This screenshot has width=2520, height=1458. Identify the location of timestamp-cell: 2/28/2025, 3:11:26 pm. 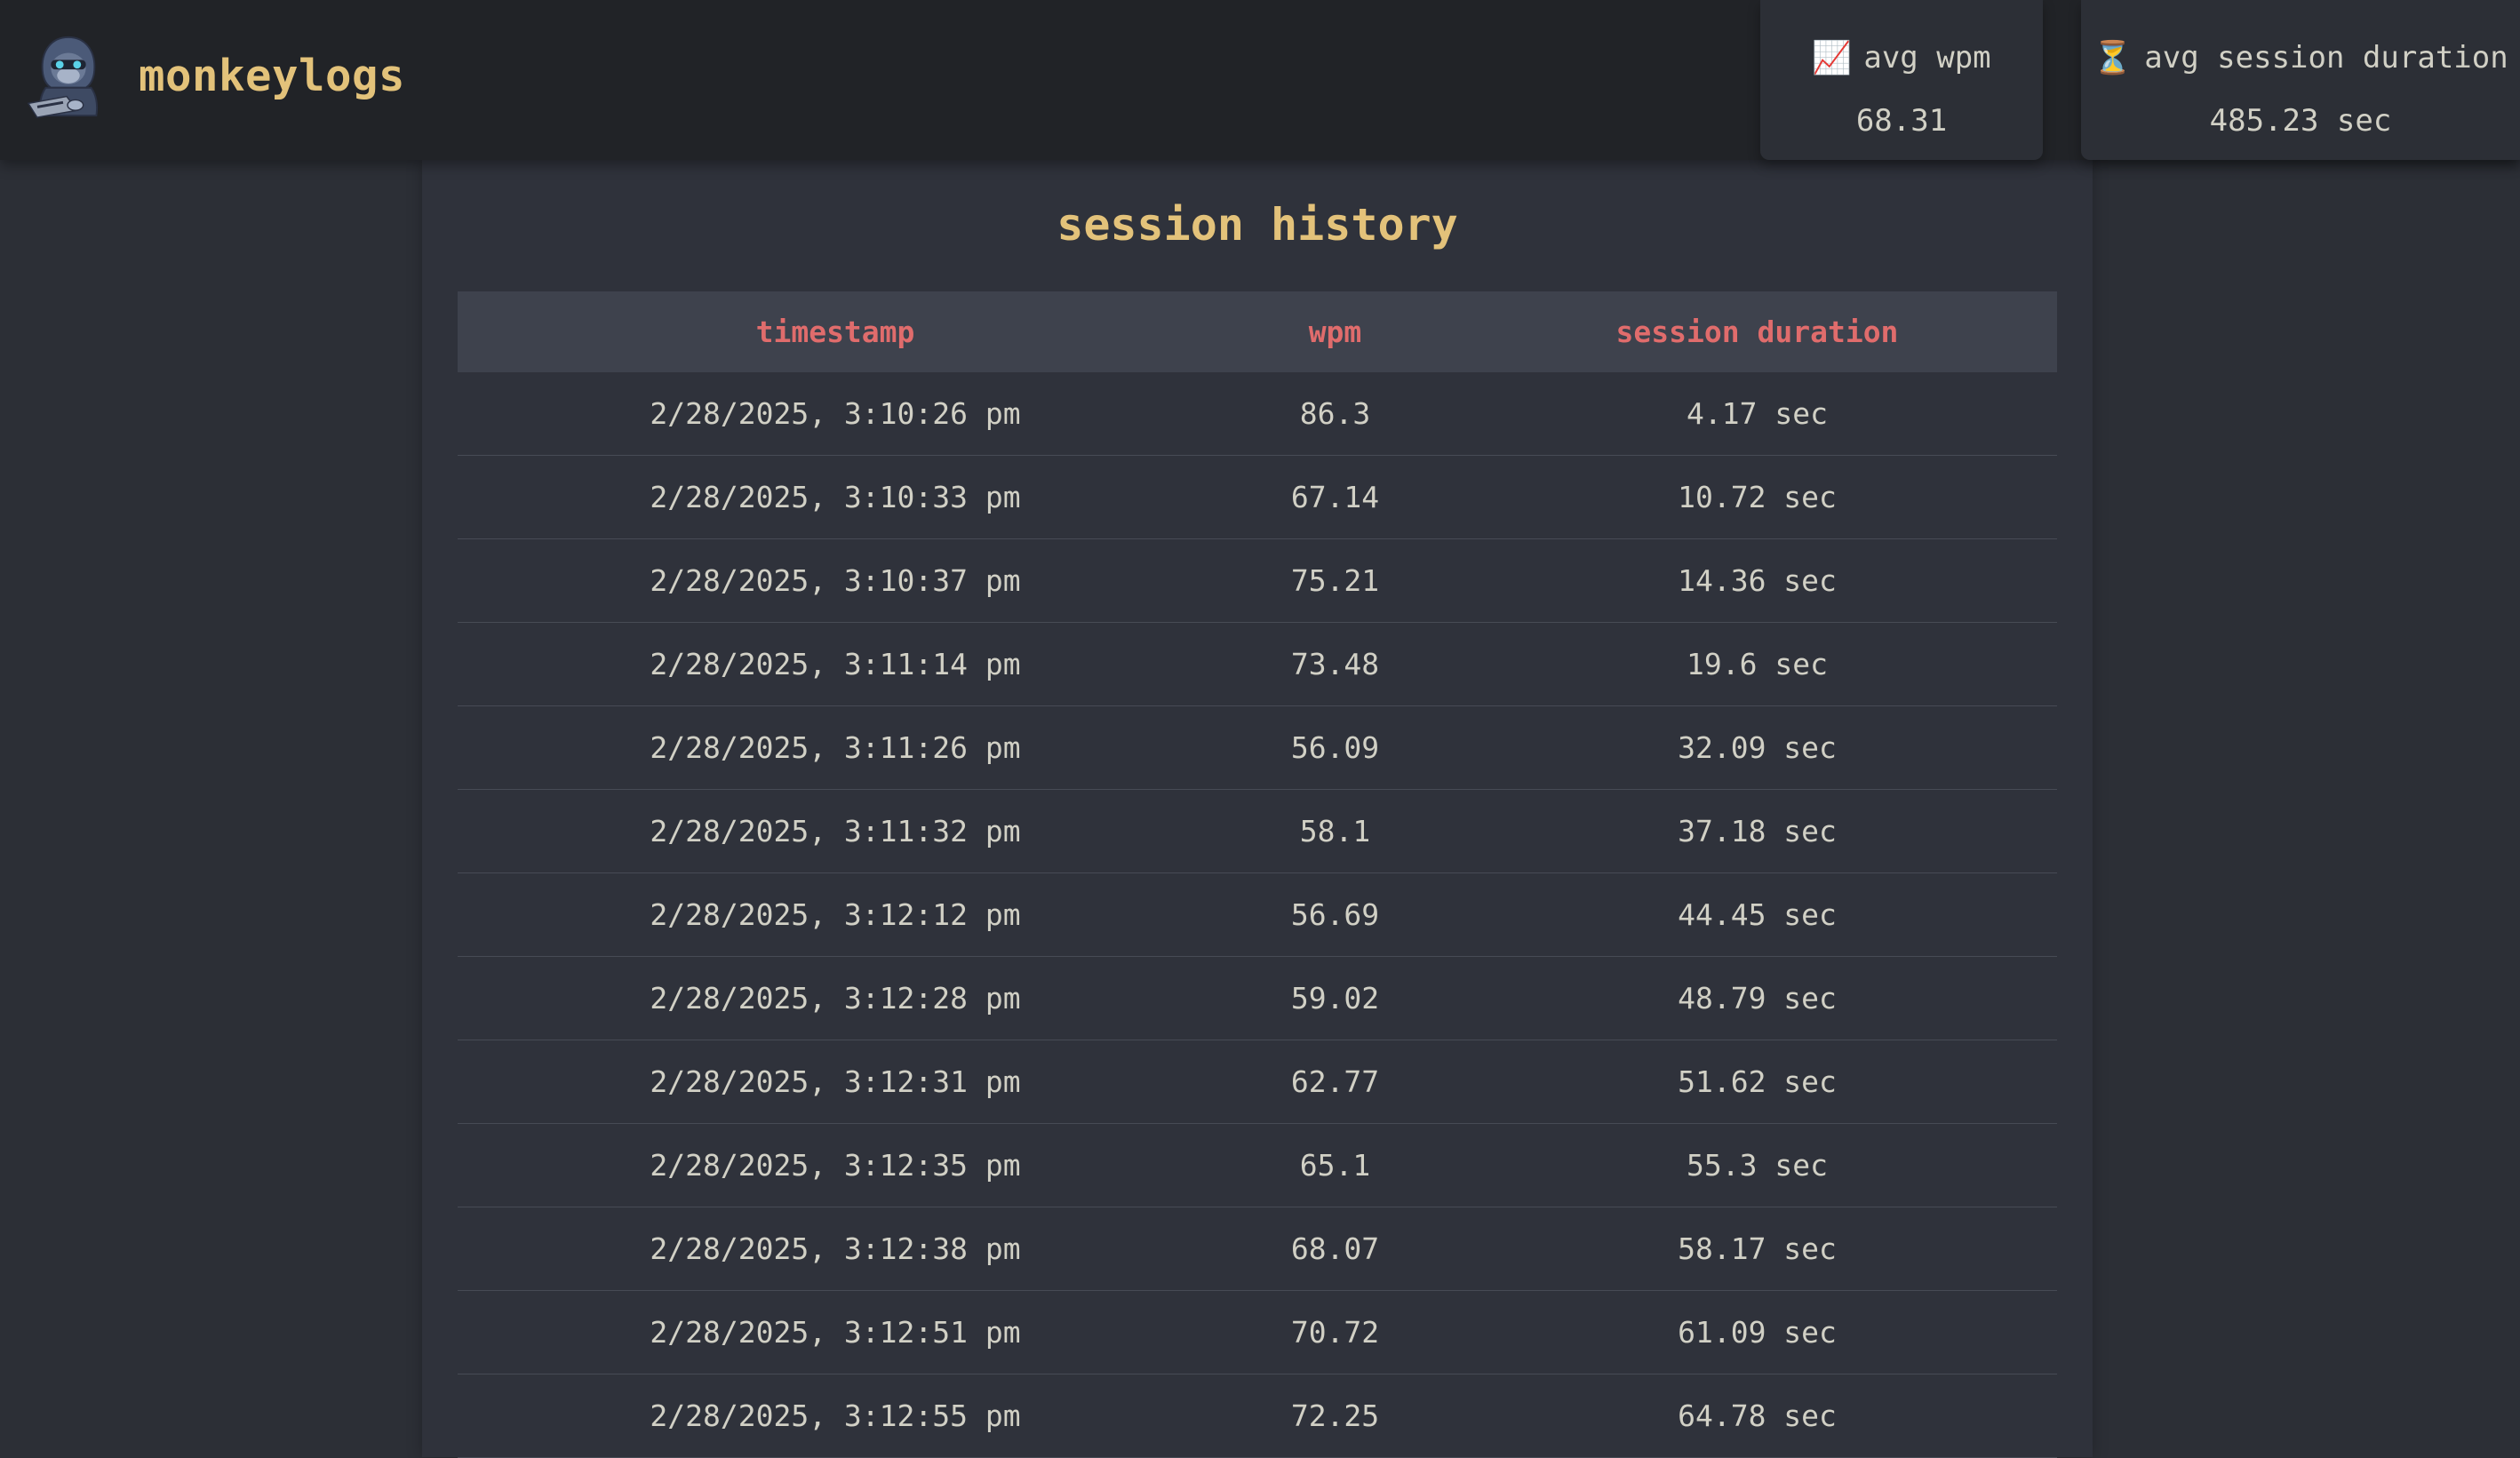
(835, 747).